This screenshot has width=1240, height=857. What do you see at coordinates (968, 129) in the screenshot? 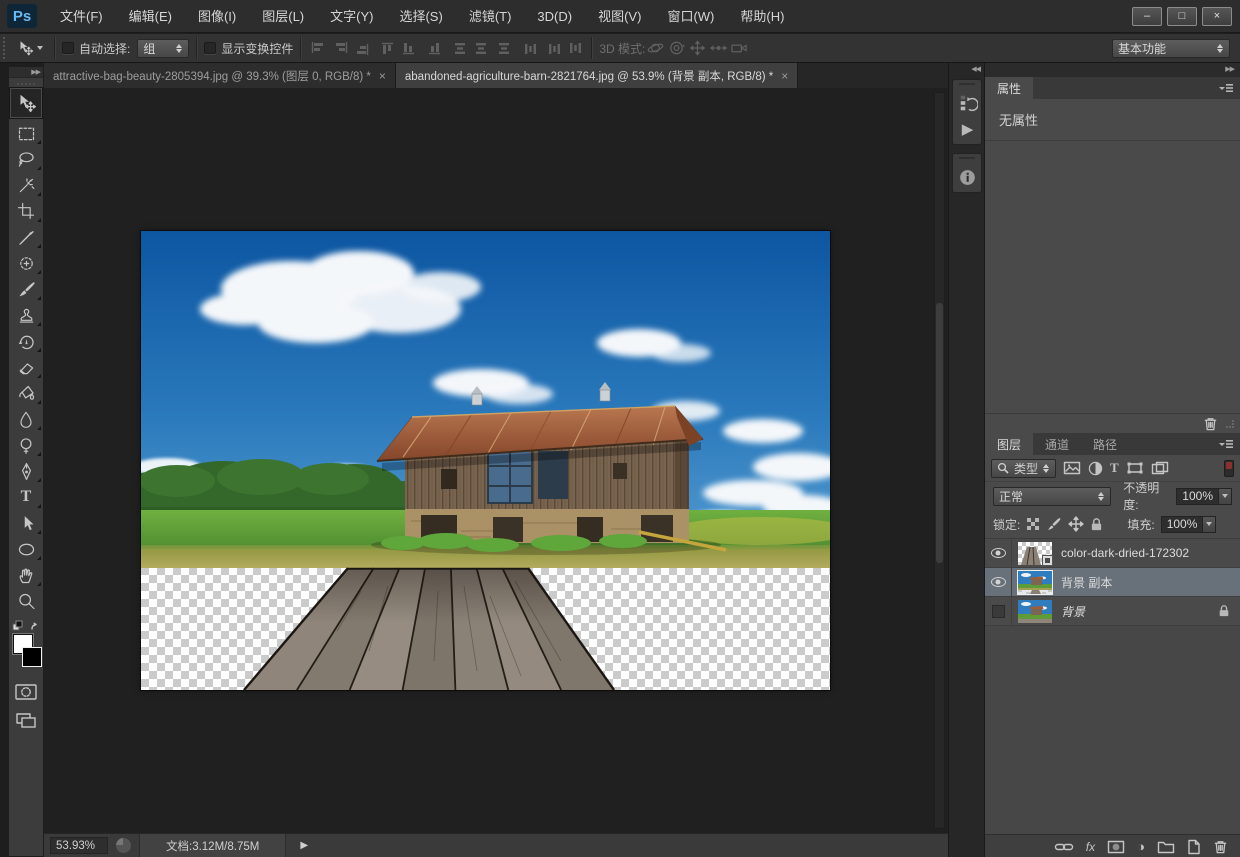
I see `actions-panel-button: ▶` at bounding box center [968, 129].